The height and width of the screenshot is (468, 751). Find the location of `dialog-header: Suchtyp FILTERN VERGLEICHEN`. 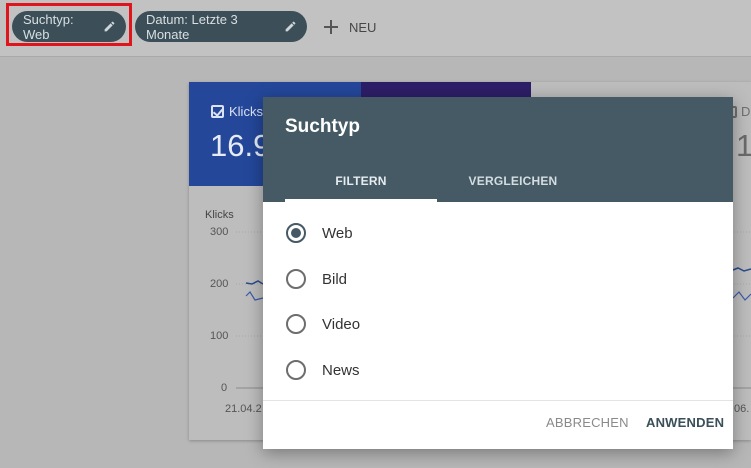

dialog-header: Suchtyp FILTERN VERGLEICHEN is located at coordinates (498, 149).